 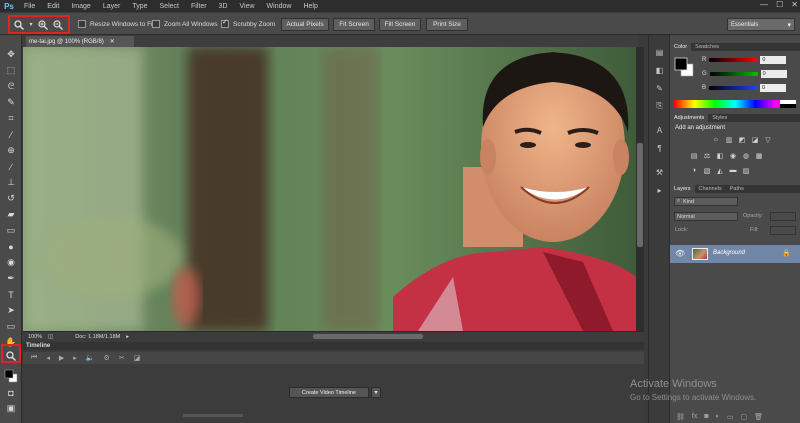 I want to click on blue-slider, so click(x=733, y=88).